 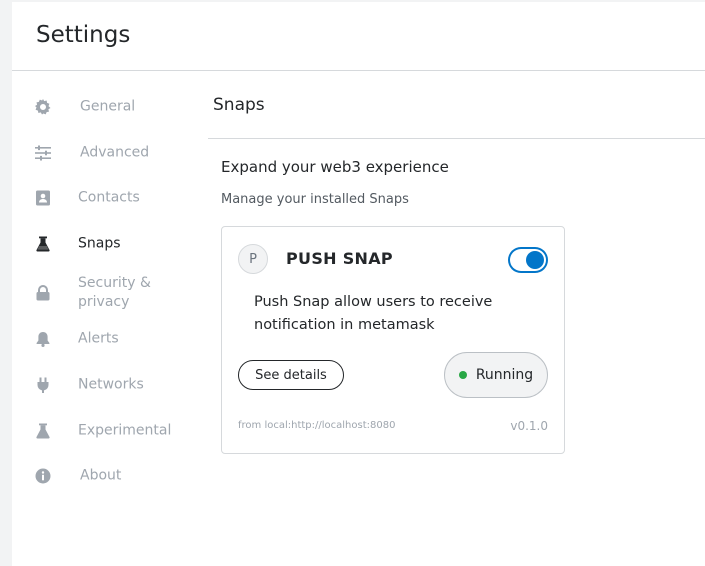 I want to click on snap-version: v0.1.0, so click(x=529, y=426).